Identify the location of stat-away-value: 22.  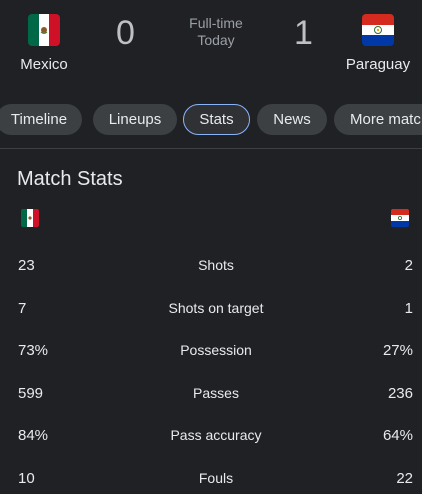
(404, 478).